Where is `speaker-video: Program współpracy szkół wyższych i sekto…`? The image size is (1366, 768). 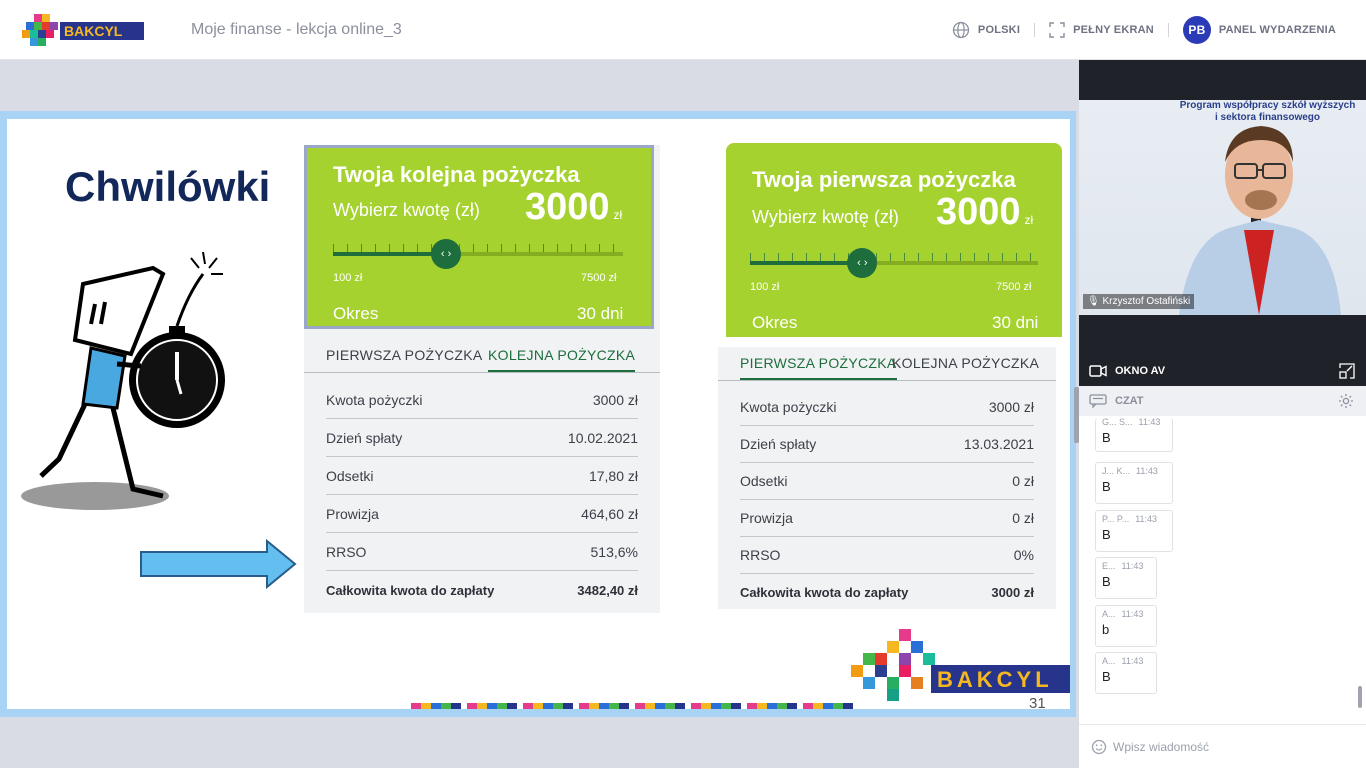 speaker-video: Program współpracy szkół wyższych i sekto… is located at coordinates (1222, 207).